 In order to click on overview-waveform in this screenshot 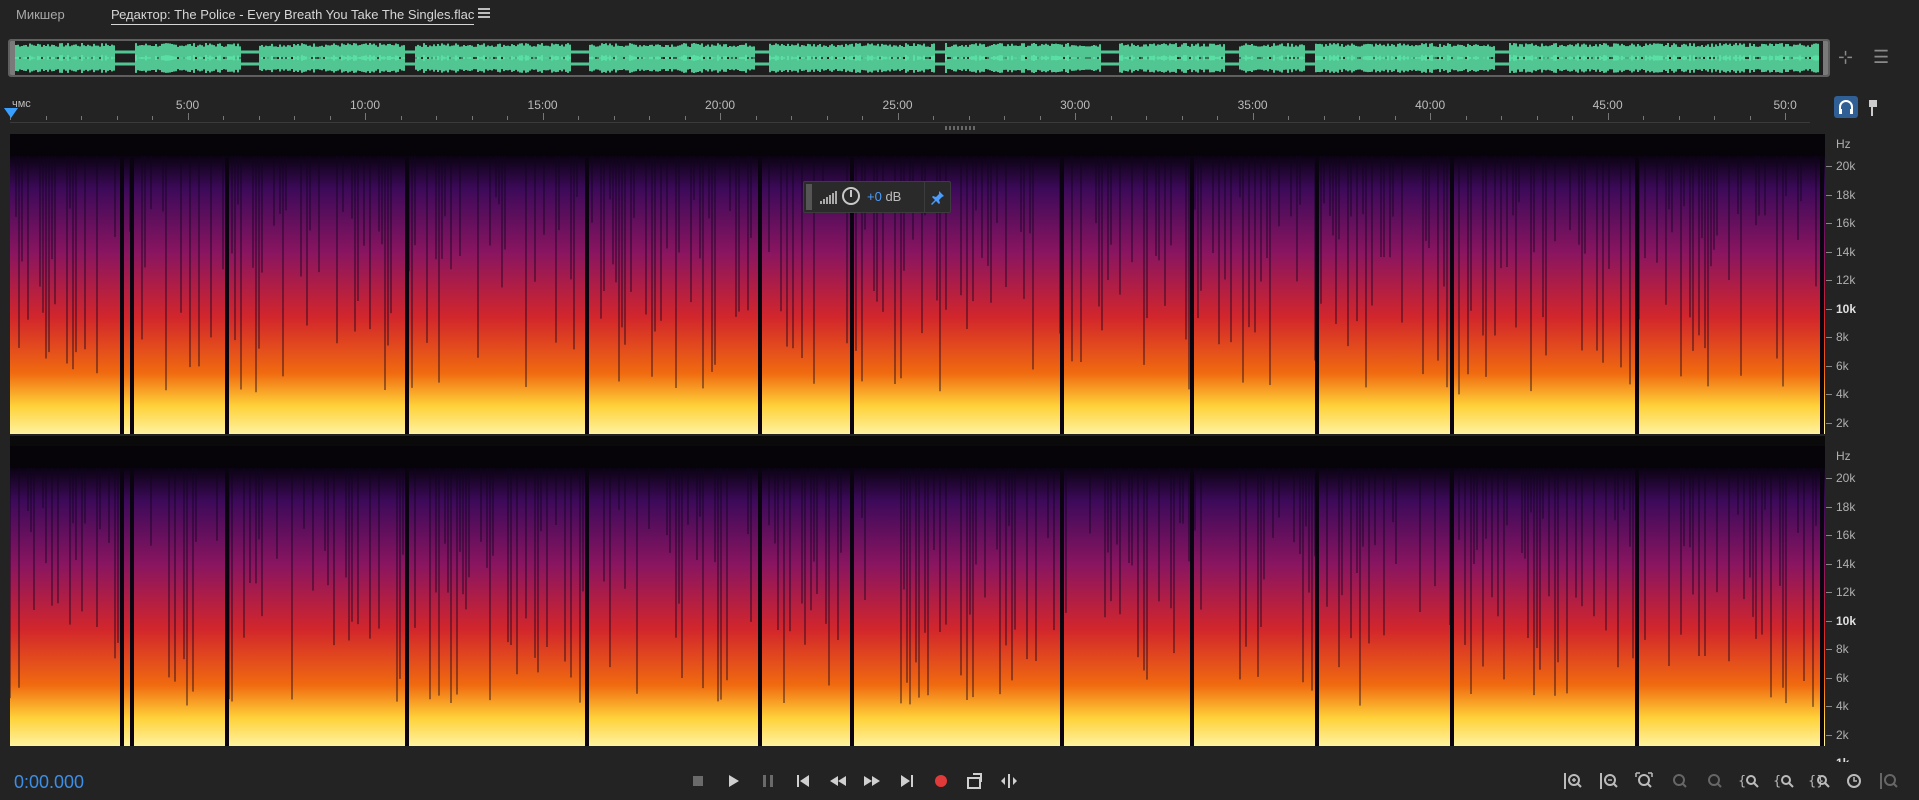, I will do `click(919, 58)`.